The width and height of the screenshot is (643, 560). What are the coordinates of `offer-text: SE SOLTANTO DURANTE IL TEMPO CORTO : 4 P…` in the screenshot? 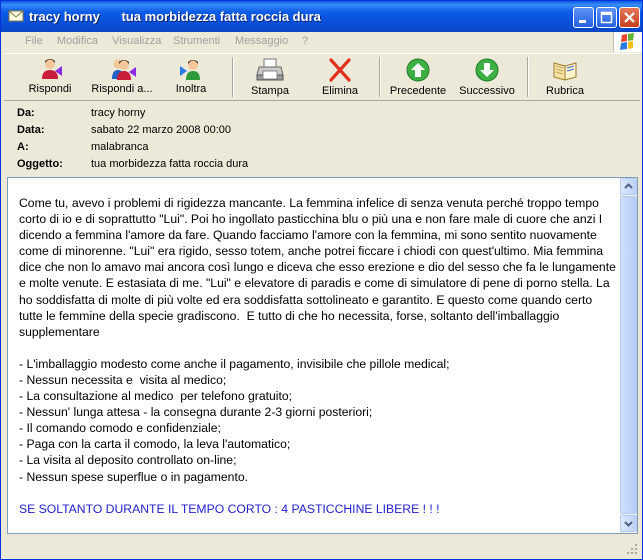 It's located at (229, 508).